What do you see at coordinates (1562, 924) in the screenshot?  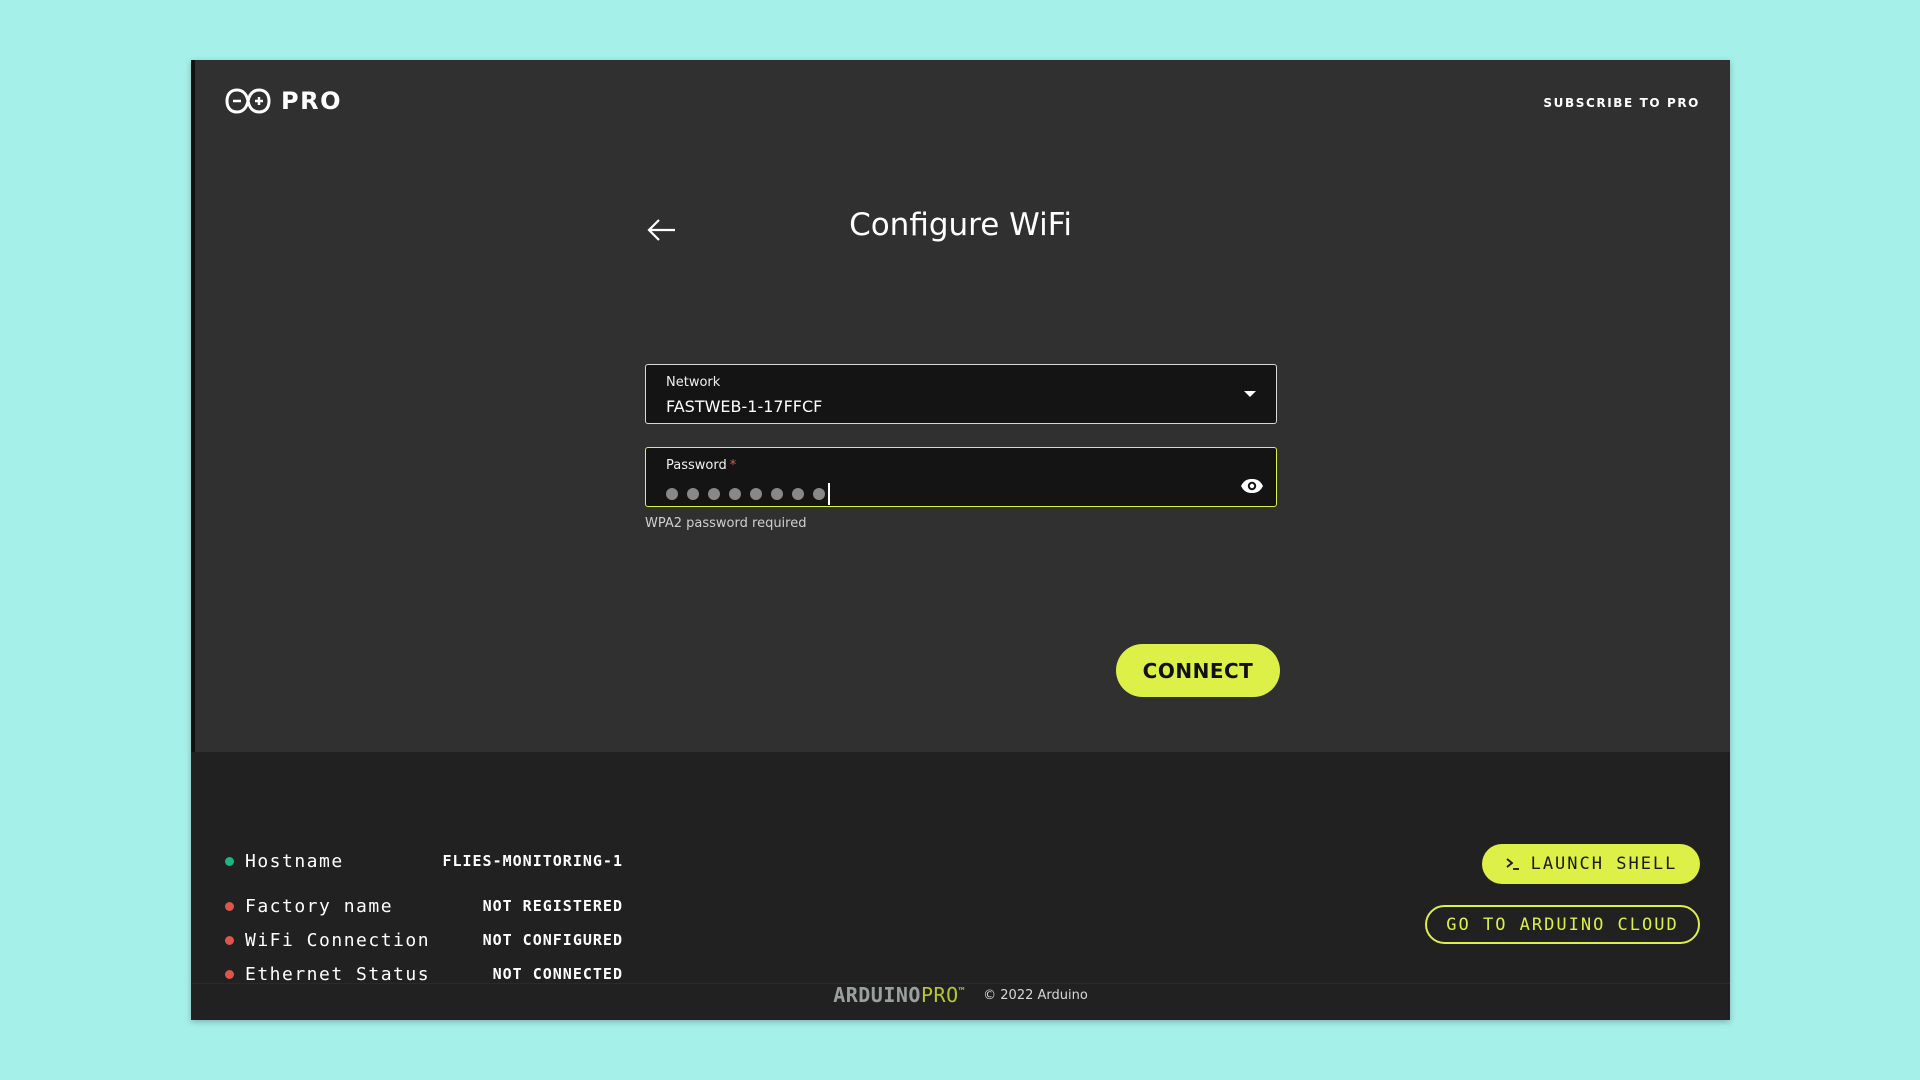 I see `go-to-arduino-cloud-button: GO TO ARDUINO CLOUD` at bounding box center [1562, 924].